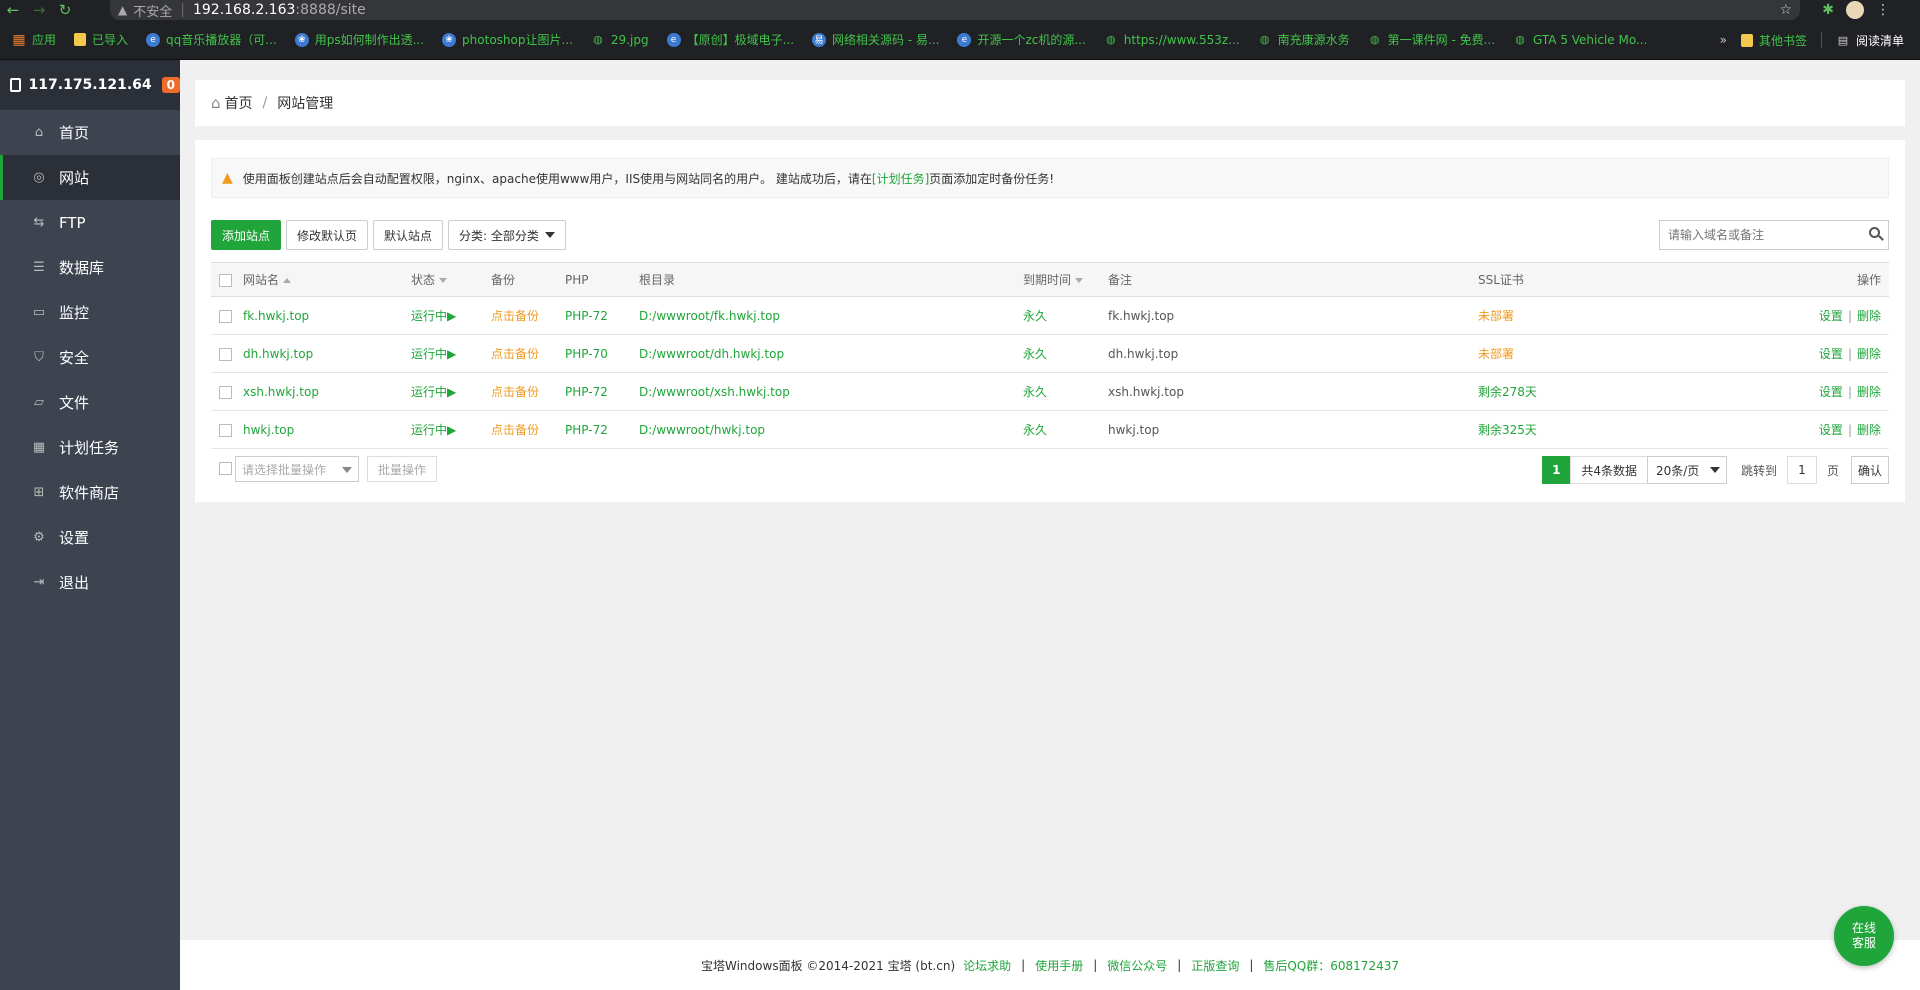 This screenshot has width=1920, height=990. I want to click on category-dropdown: 分类: 全部分类, so click(507, 235).